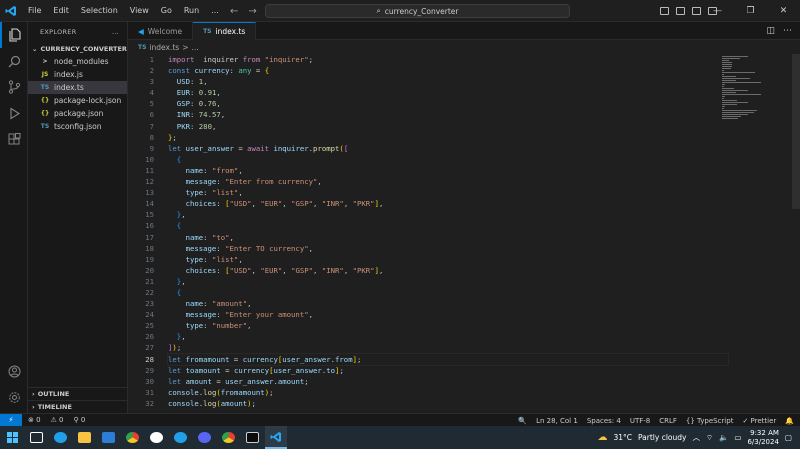 The width and height of the screenshot is (800, 449). What do you see at coordinates (99, 11) in the screenshot?
I see `menu-selection: Selection` at bounding box center [99, 11].